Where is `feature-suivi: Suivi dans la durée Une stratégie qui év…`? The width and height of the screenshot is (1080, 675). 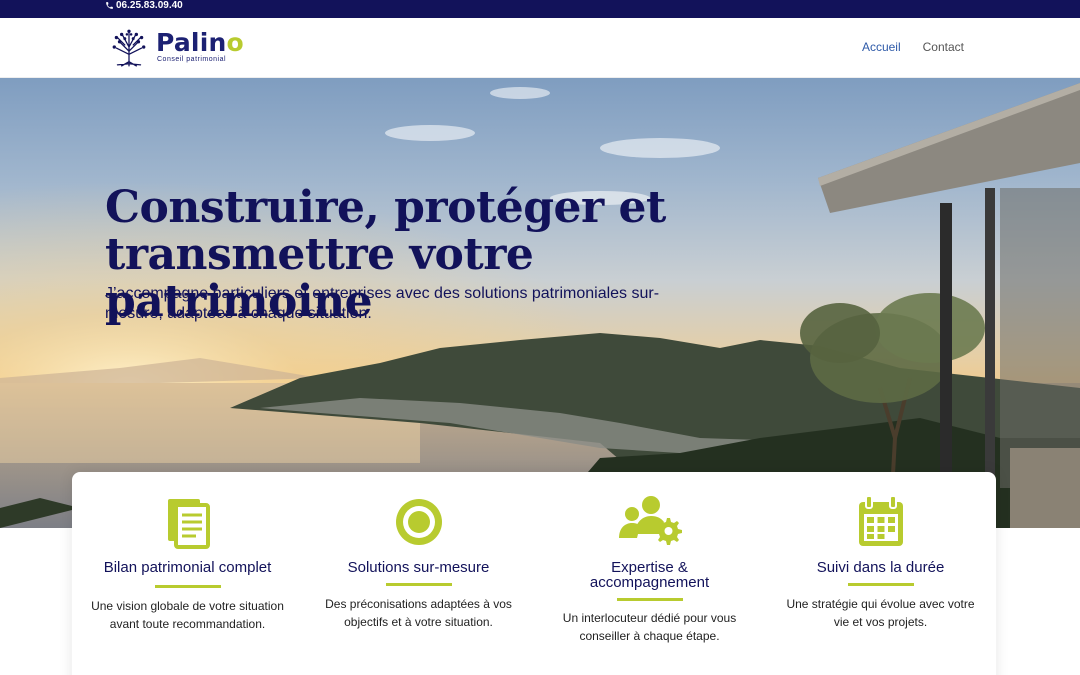 feature-suivi: Suivi dans la durée Une stratégie qui év… is located at coordinates (880, 573).